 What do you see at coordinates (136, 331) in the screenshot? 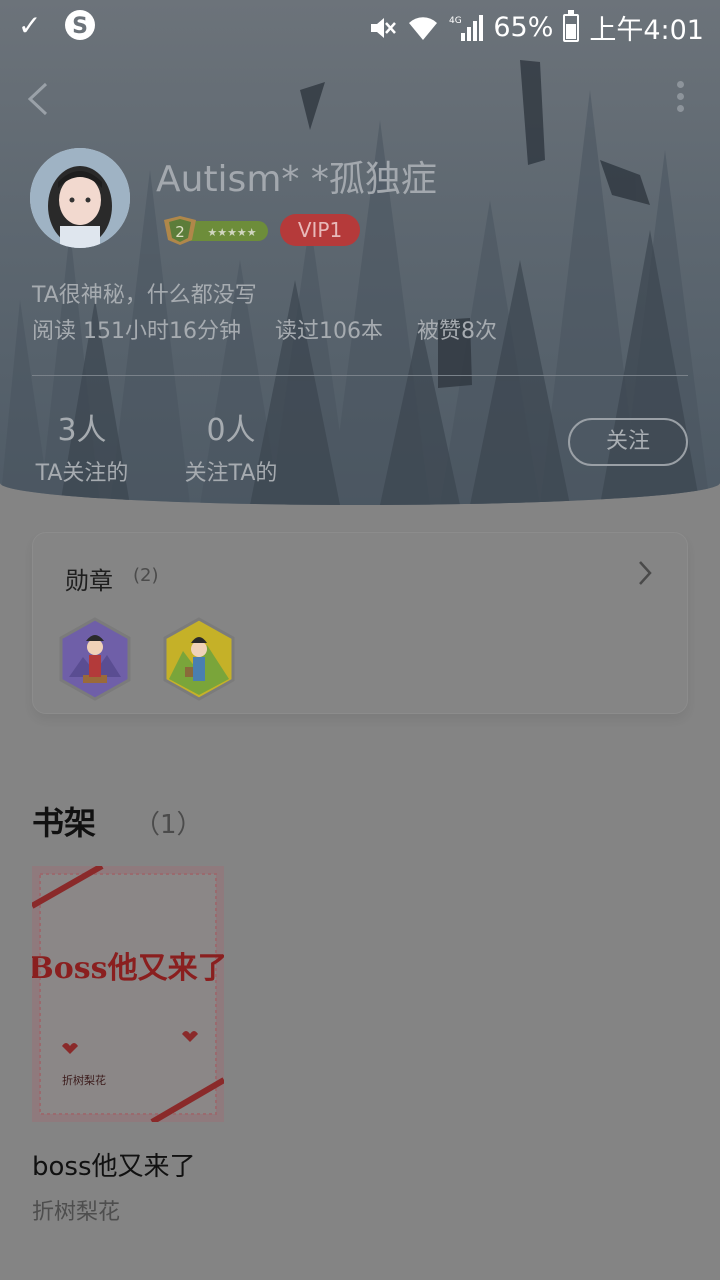
I see `reading-time: 阅读 151小时16分钟` at bounding box center [136, 331].